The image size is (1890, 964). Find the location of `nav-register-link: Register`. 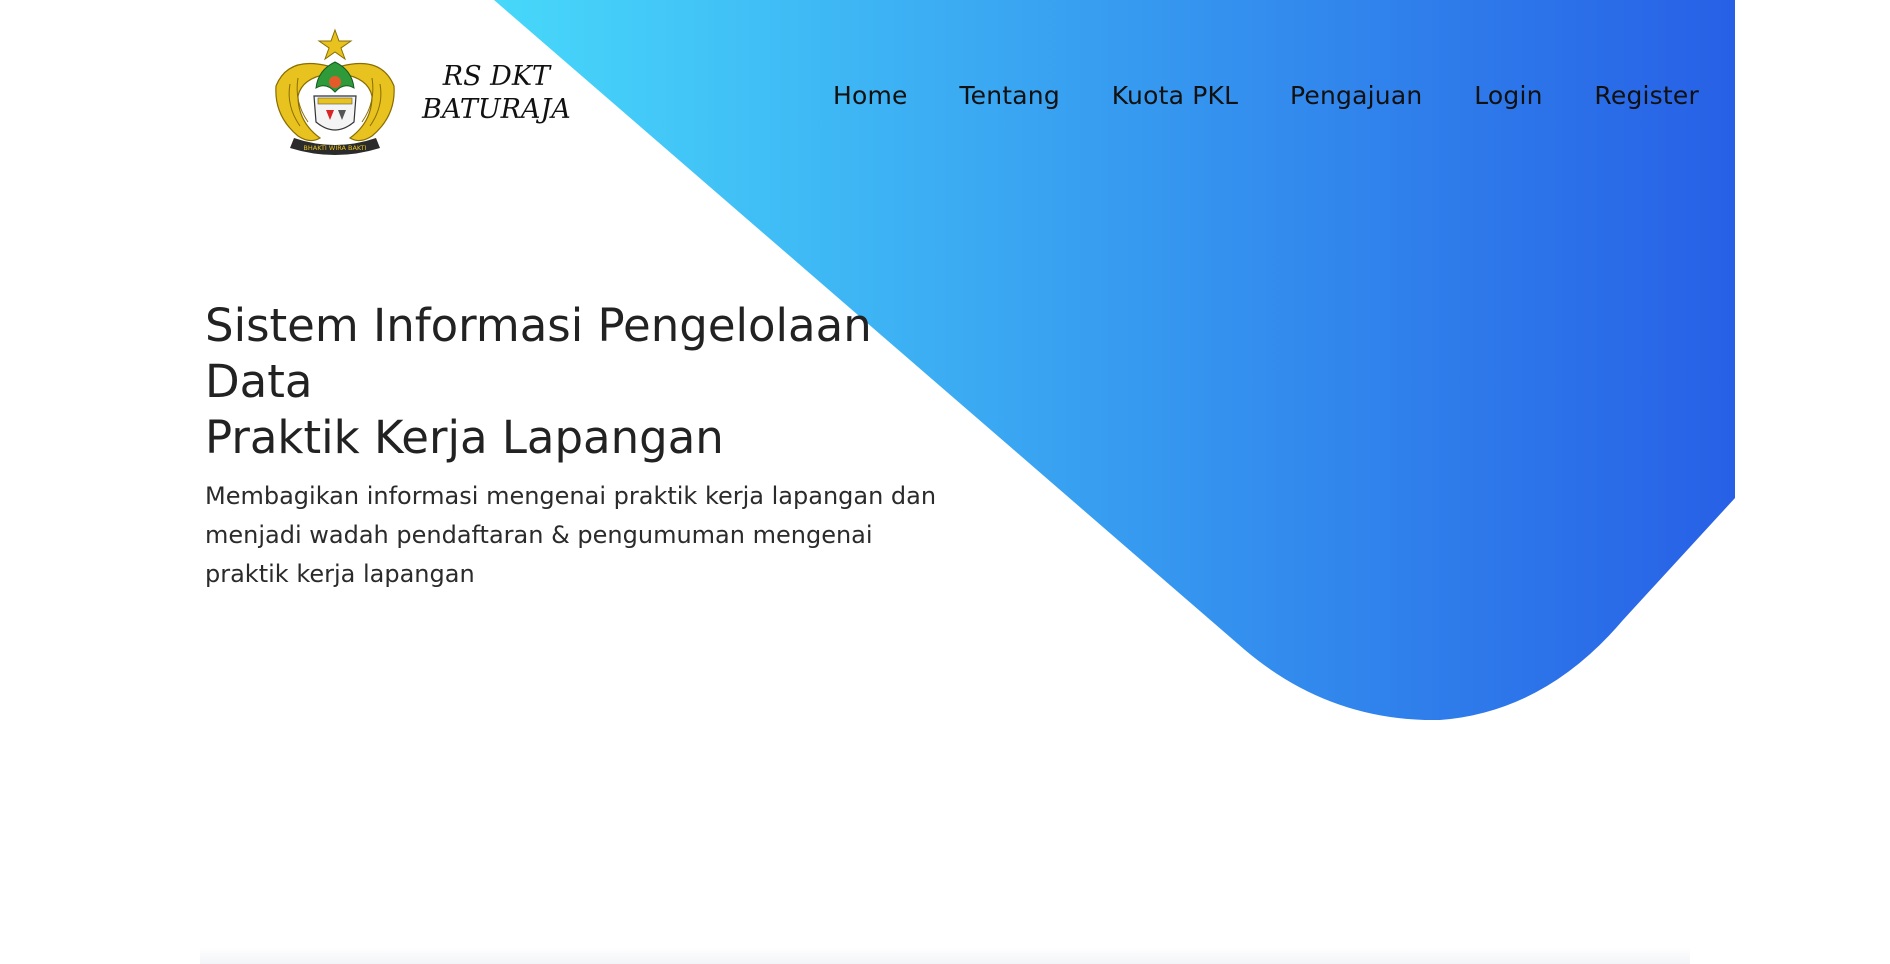

nav-register-link: Register is located at coordinates (1646, 95).